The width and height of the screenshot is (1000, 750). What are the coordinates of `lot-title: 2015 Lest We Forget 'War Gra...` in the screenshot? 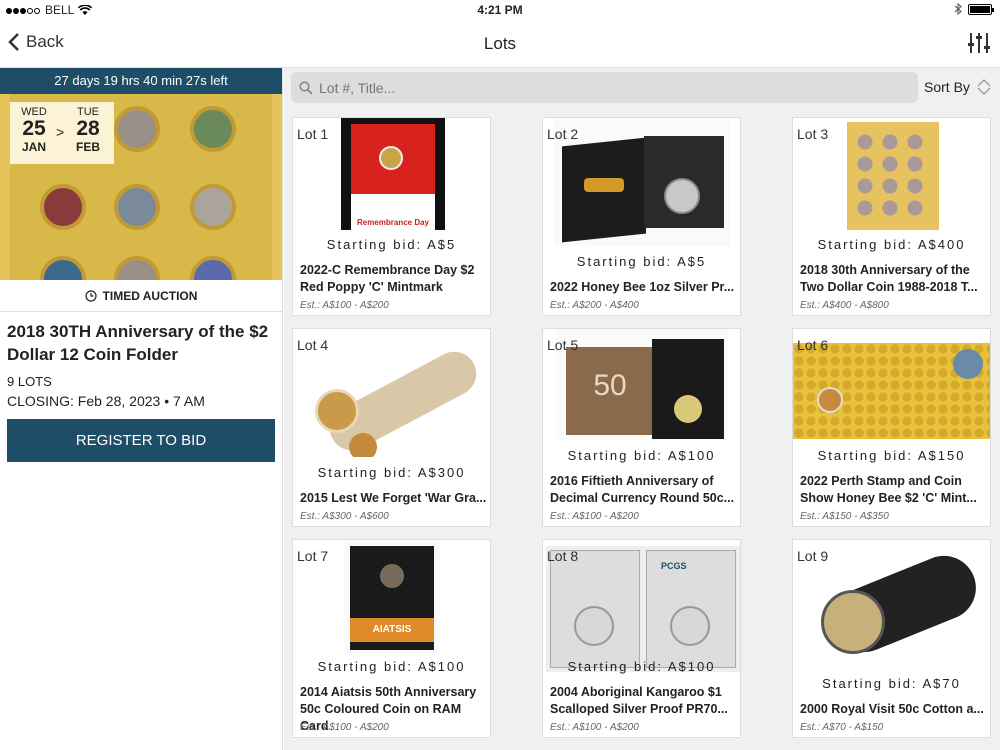 It's located at (393, 498).